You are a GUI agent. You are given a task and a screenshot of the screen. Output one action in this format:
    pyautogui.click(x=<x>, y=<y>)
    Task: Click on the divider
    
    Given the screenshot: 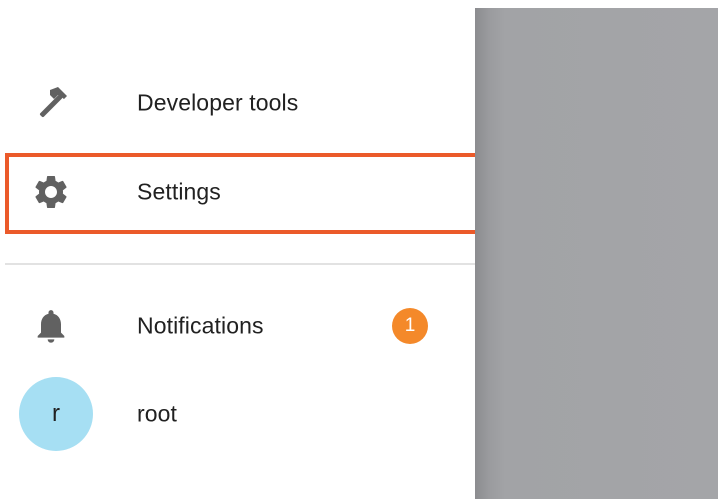 What is the action you would take?
    pyautogui.click(x=240, y=264)
    